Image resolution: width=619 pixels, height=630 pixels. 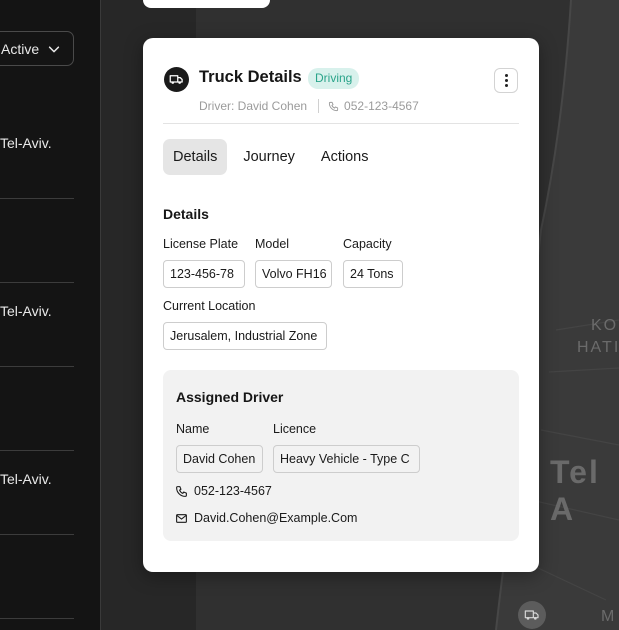 I want to click on tab-journey: Journey, so click(x=269, y=157).